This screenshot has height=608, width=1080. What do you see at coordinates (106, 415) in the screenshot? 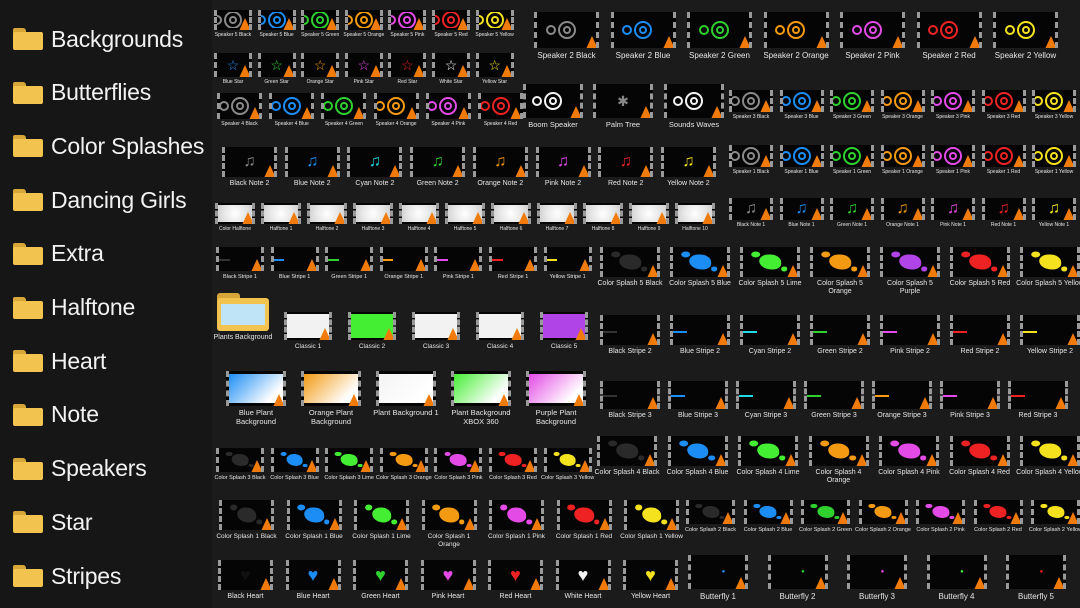
I see `folder-note: Note` at bounding box center [106, 415].